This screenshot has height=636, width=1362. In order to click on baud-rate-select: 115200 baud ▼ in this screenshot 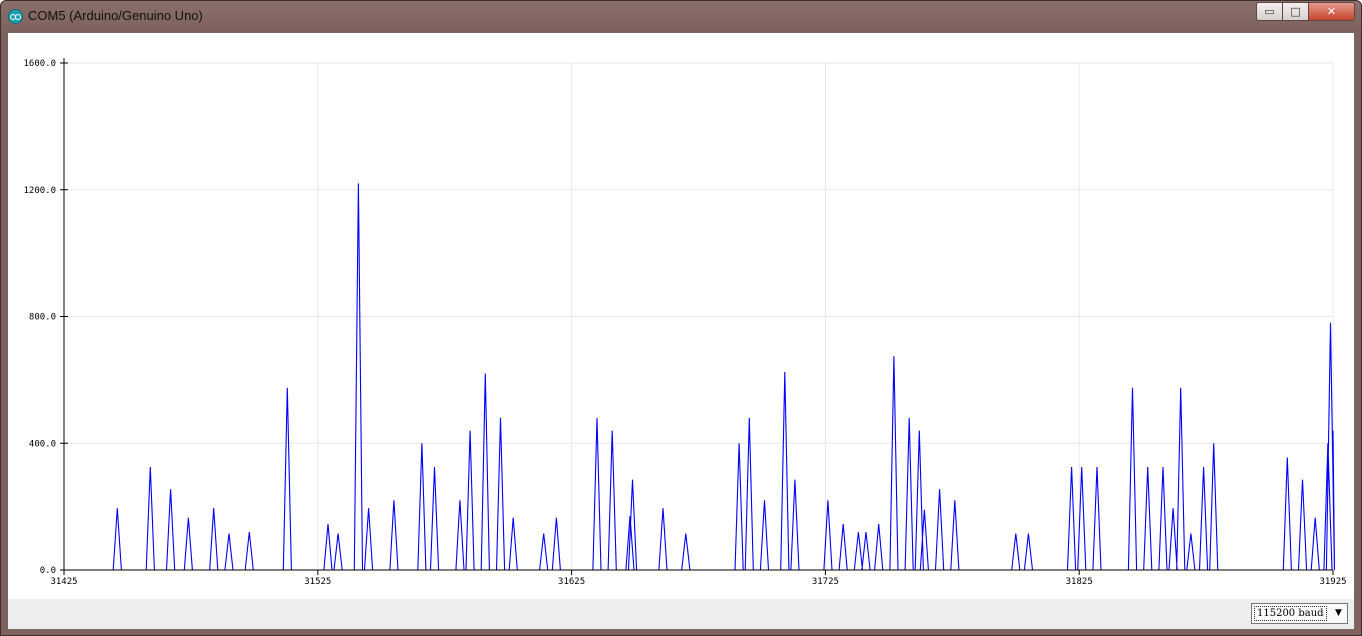, I will do `click(1299, 613)`.